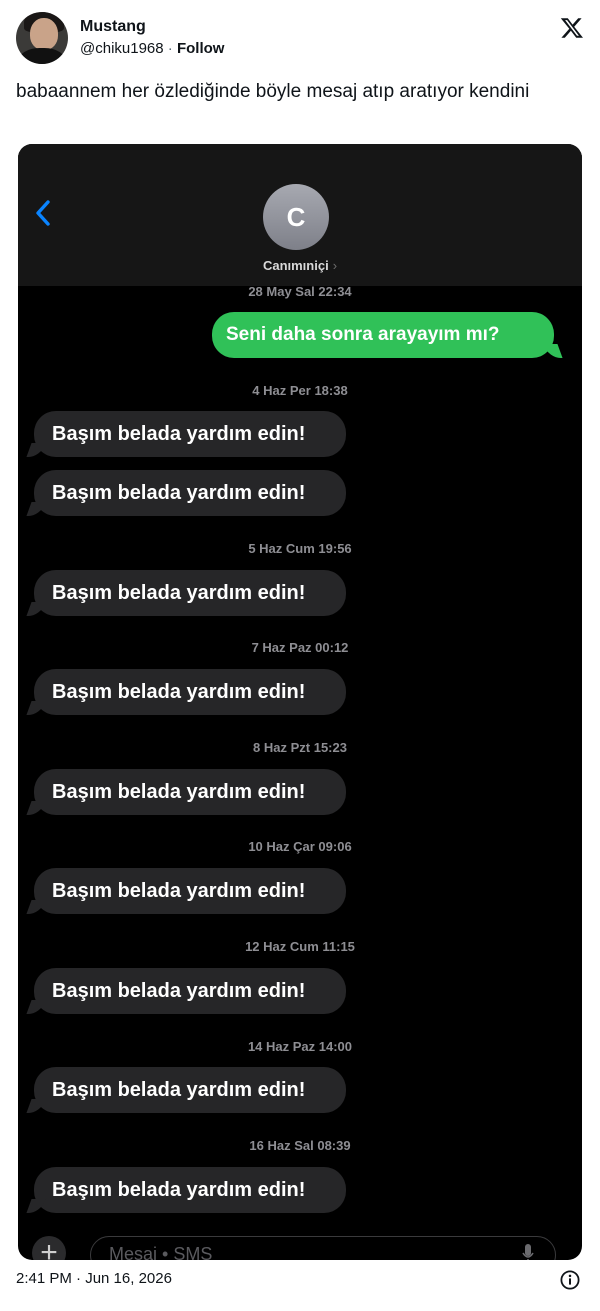  I want to click on message-timestamp: 28 May Sal 22:34, so click(300, 291).